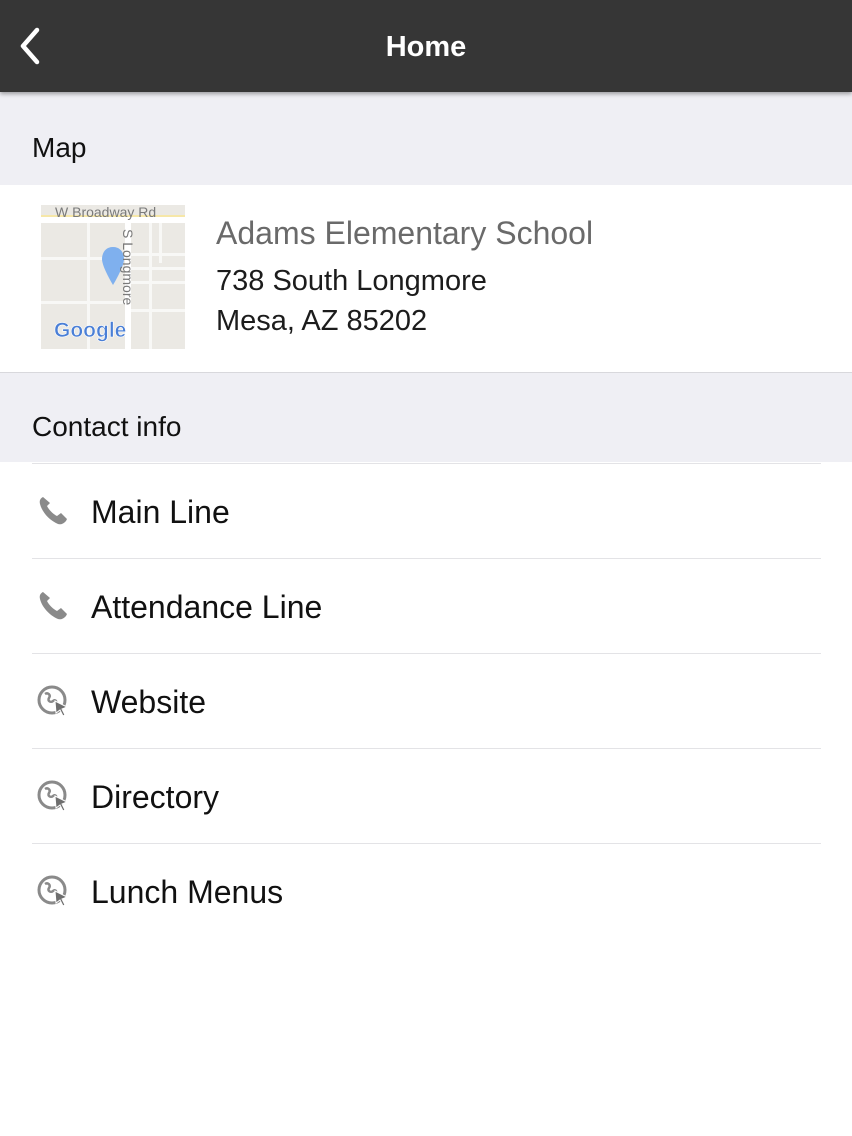 Image resolution: width=852 pixels, height=1136 pixels. What do you see at coordinates (405, 233) in the screenshot?
I see `school-name: Adams Elementary School` at bounding box center [405, 233].